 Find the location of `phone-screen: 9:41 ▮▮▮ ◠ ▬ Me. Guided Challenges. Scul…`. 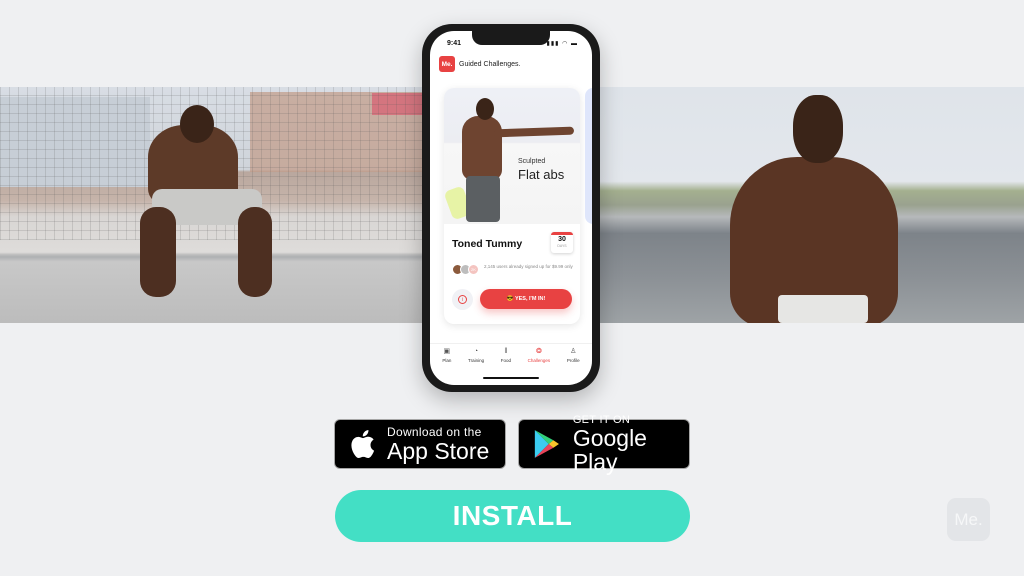

phone-screen: 9:41 ▮▮▮ ◠ ▬ Me. Guided Challenges. Scul… is located at coordinates (511, 208).